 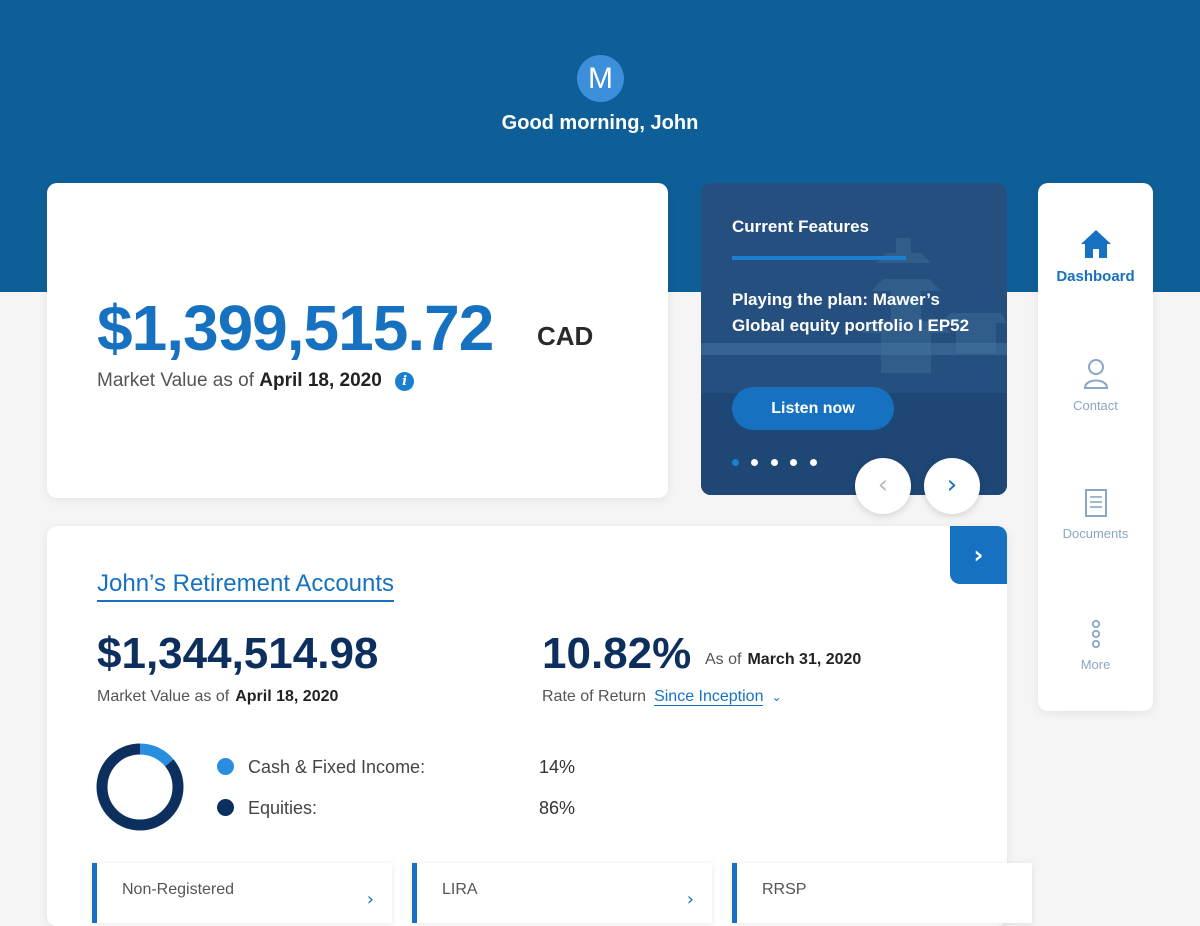 I want to click on listen-now-button: Listen now, so click(x=813, y=408).